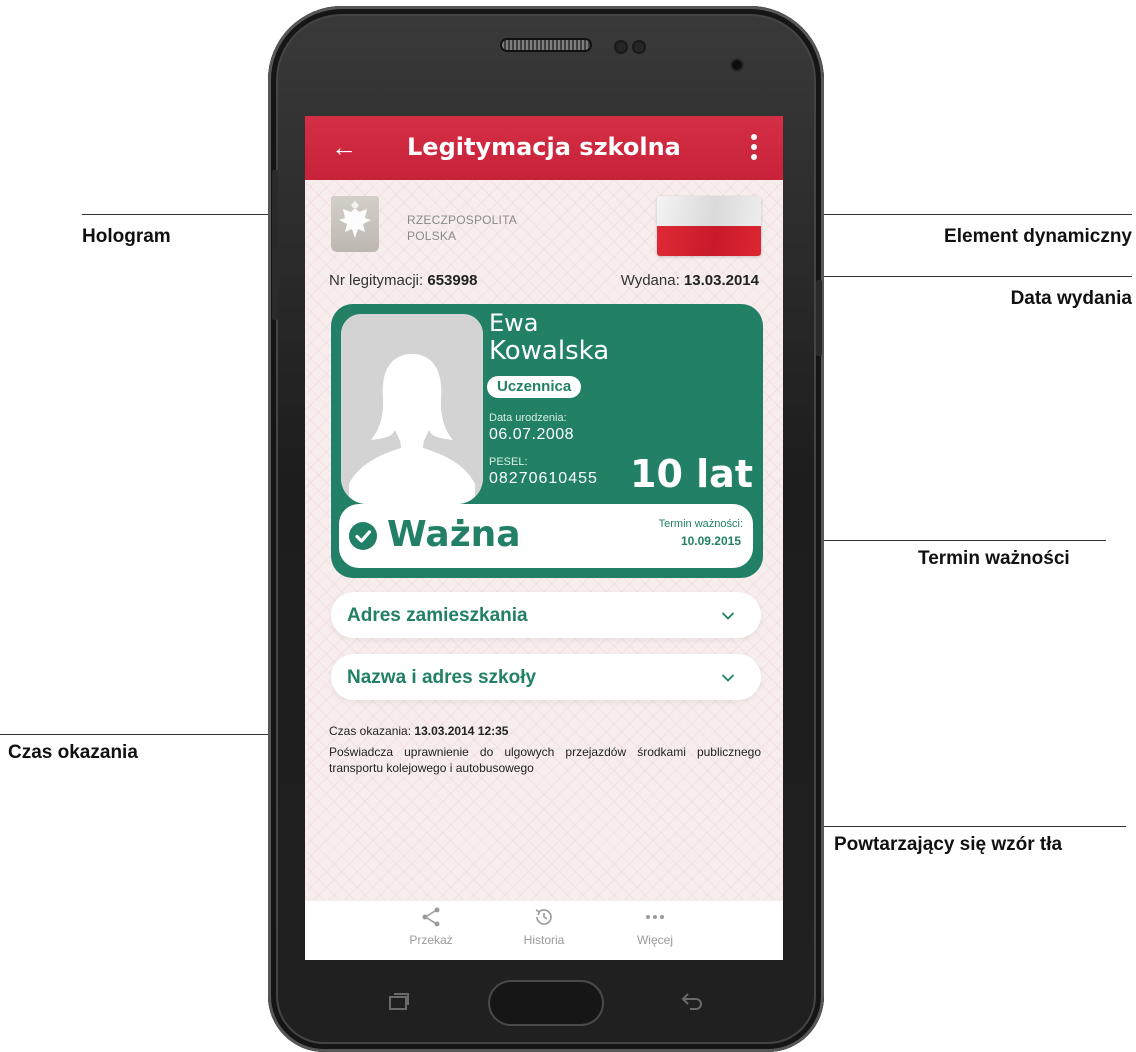  I want to click on nav-label-przekaz: Przekaż, so click(431, 940).